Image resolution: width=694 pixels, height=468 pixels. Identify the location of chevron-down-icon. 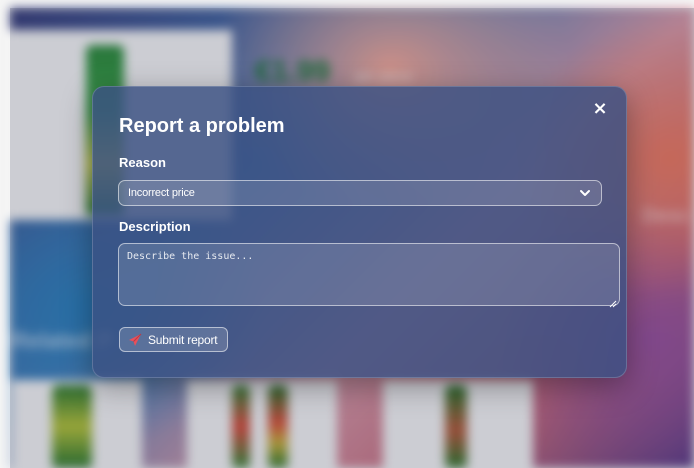
(585, 193).